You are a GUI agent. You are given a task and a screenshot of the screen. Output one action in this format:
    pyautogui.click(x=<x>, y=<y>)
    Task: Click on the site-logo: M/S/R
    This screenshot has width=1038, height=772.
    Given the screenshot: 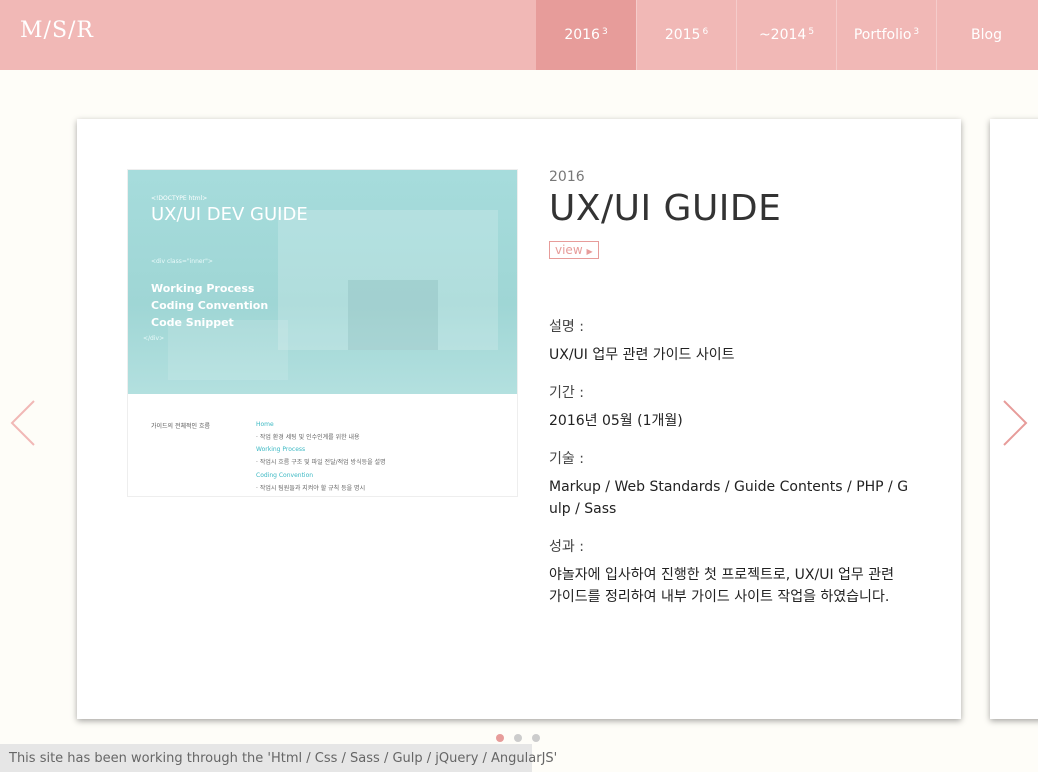 What is the action you would take?
    pyautogui.click(x=57, y=30)
    